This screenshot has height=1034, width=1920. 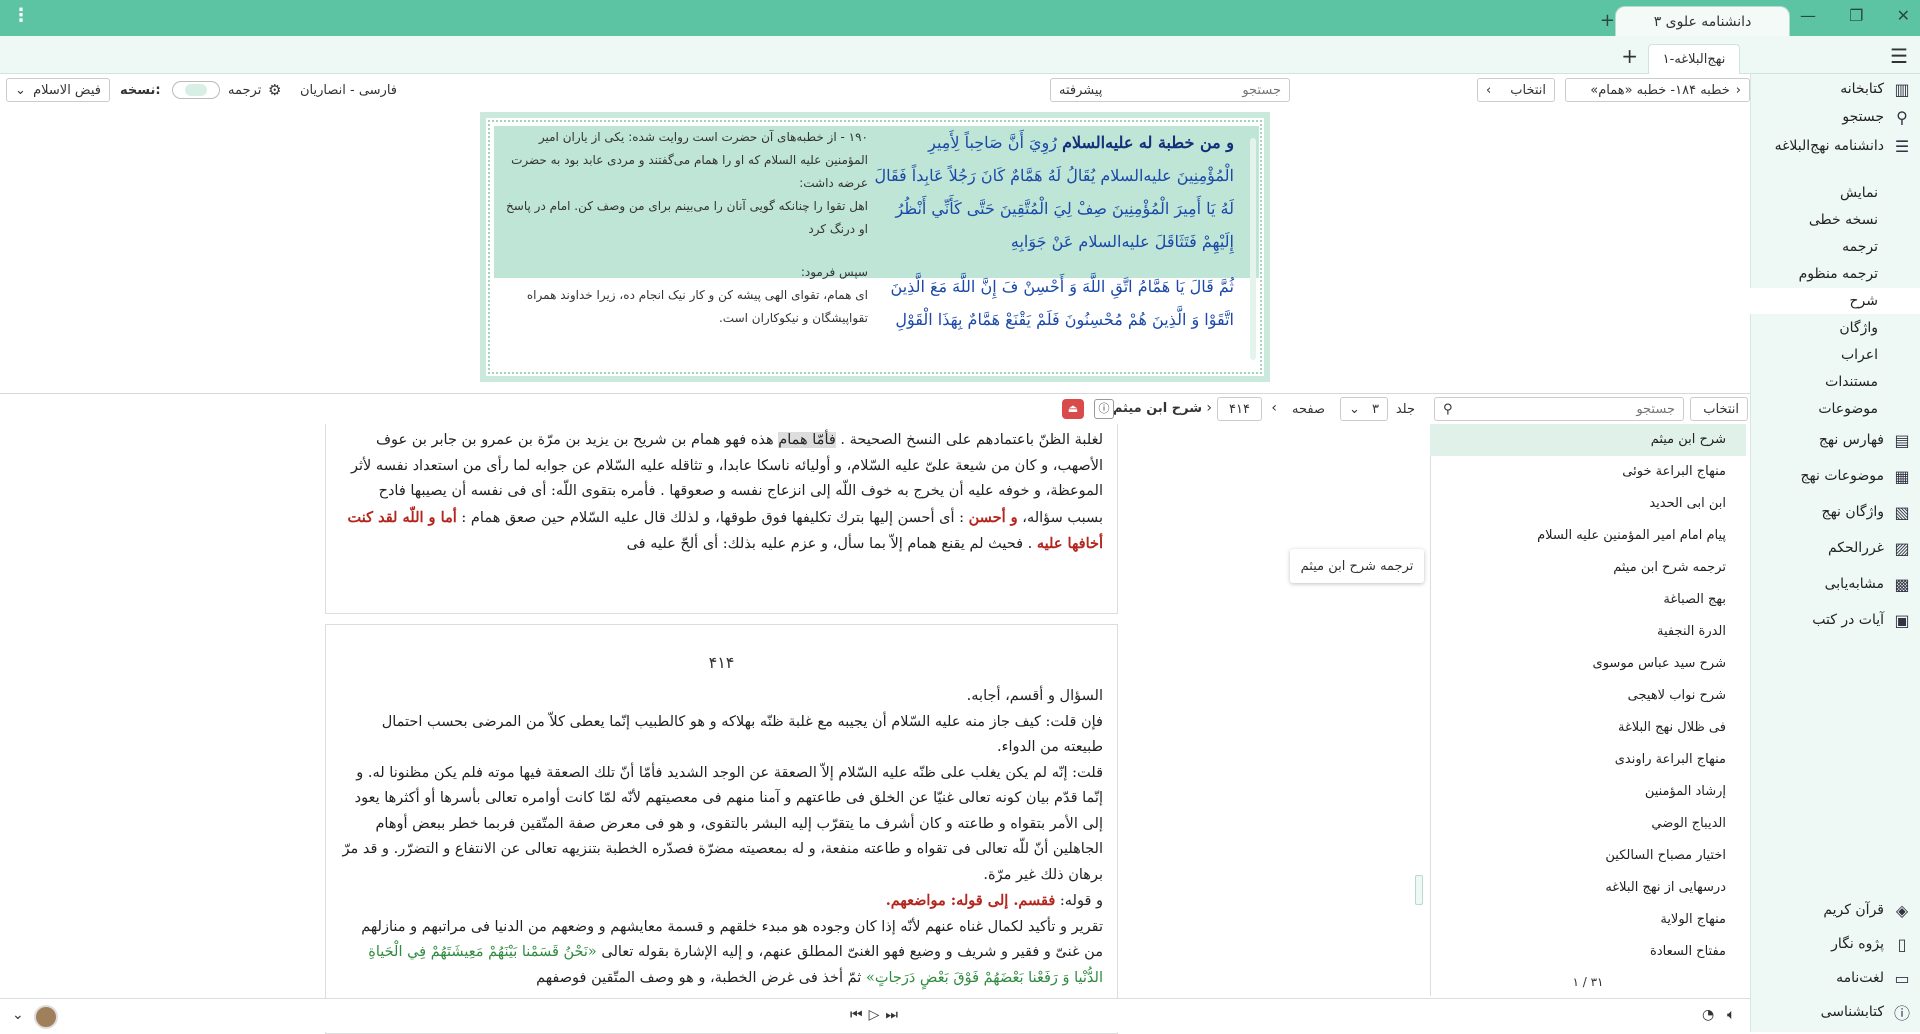 I want to click on commentary-item: ترجمه شرح ابن میثم, so click(x=1588, y=568).